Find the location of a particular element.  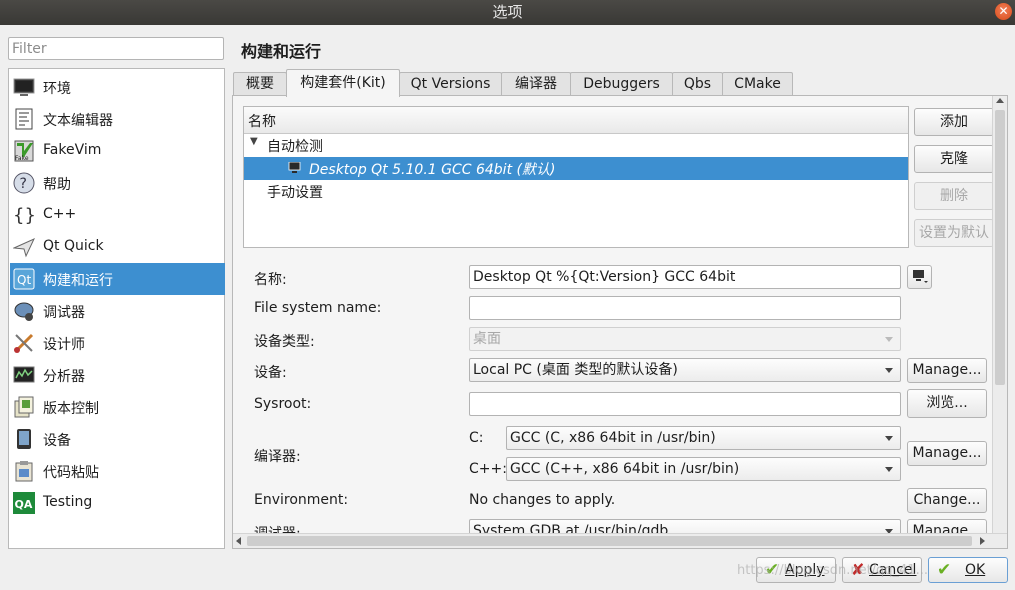

sidebar-item-code-paste: 代码粘贴 is located at coordinates (117, 471).